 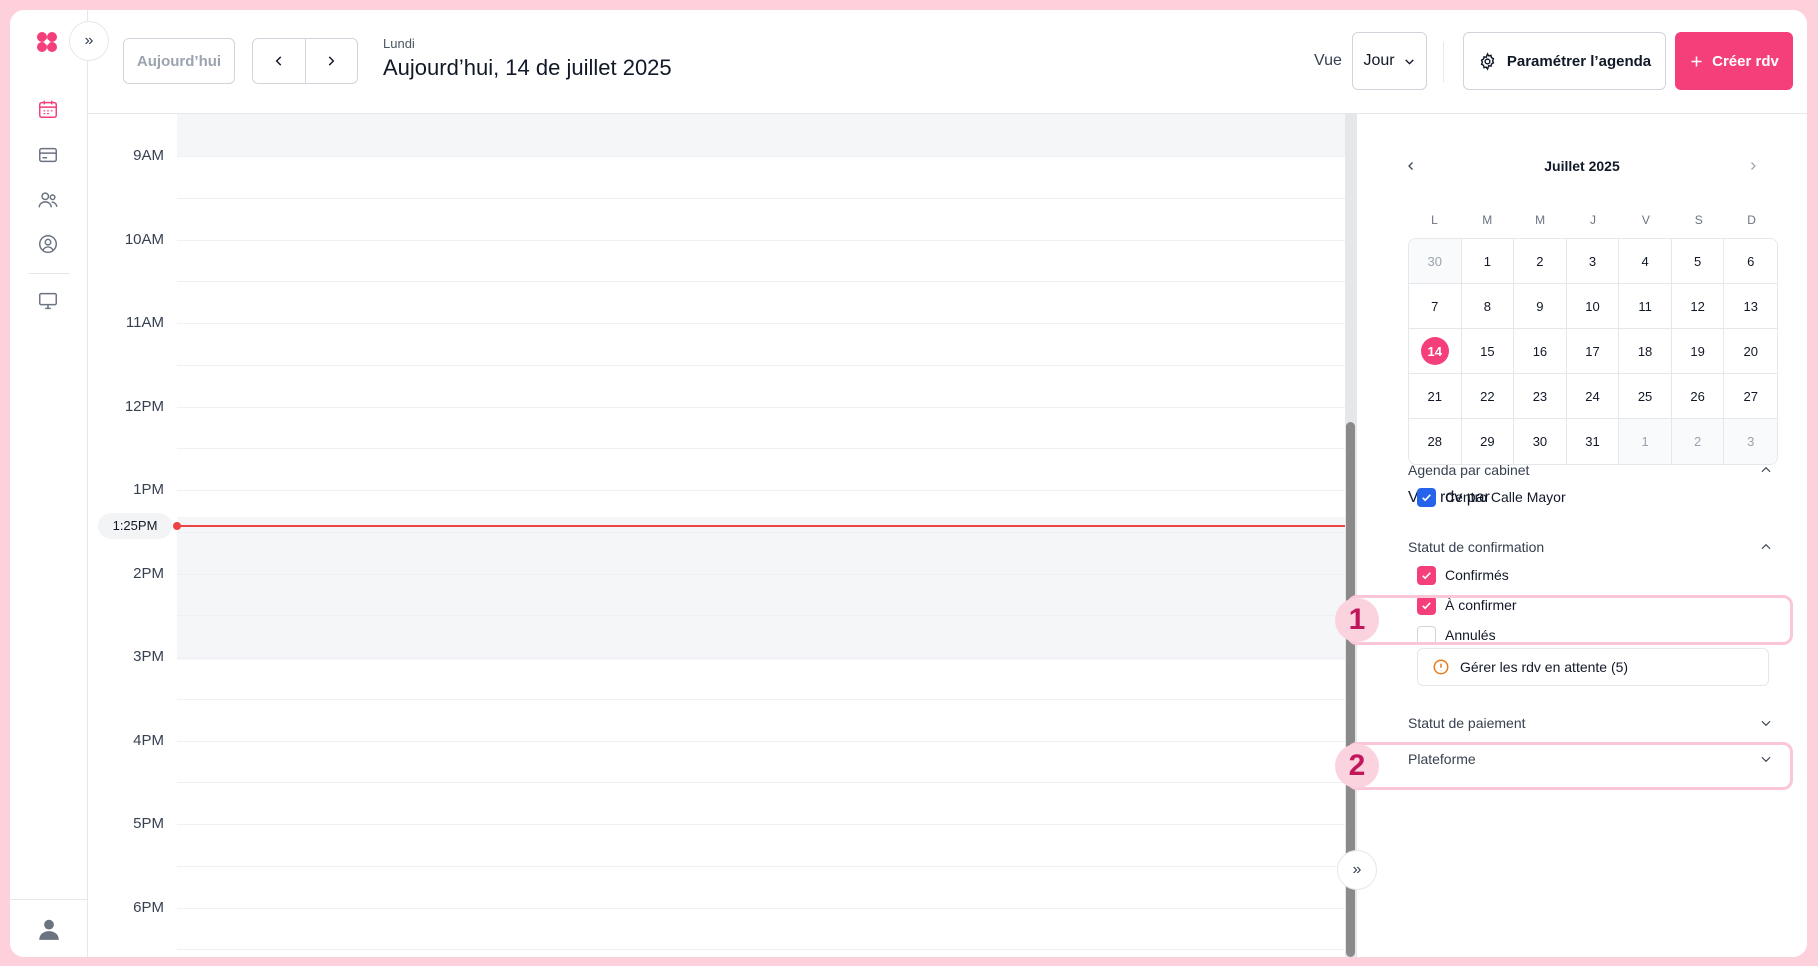 I want to click on create-button-label: Créer rdv, so click(x=1745, y=61).